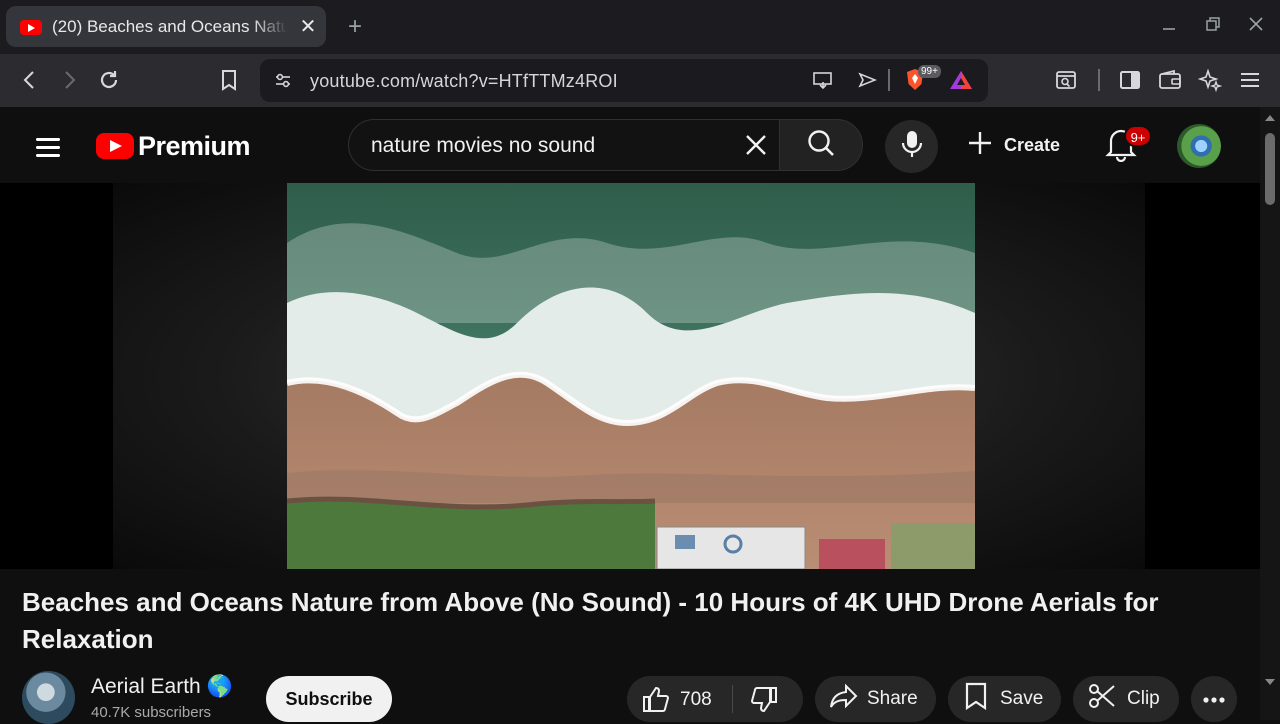  I want to click on browser-menu-icon, so click(1250, 80).